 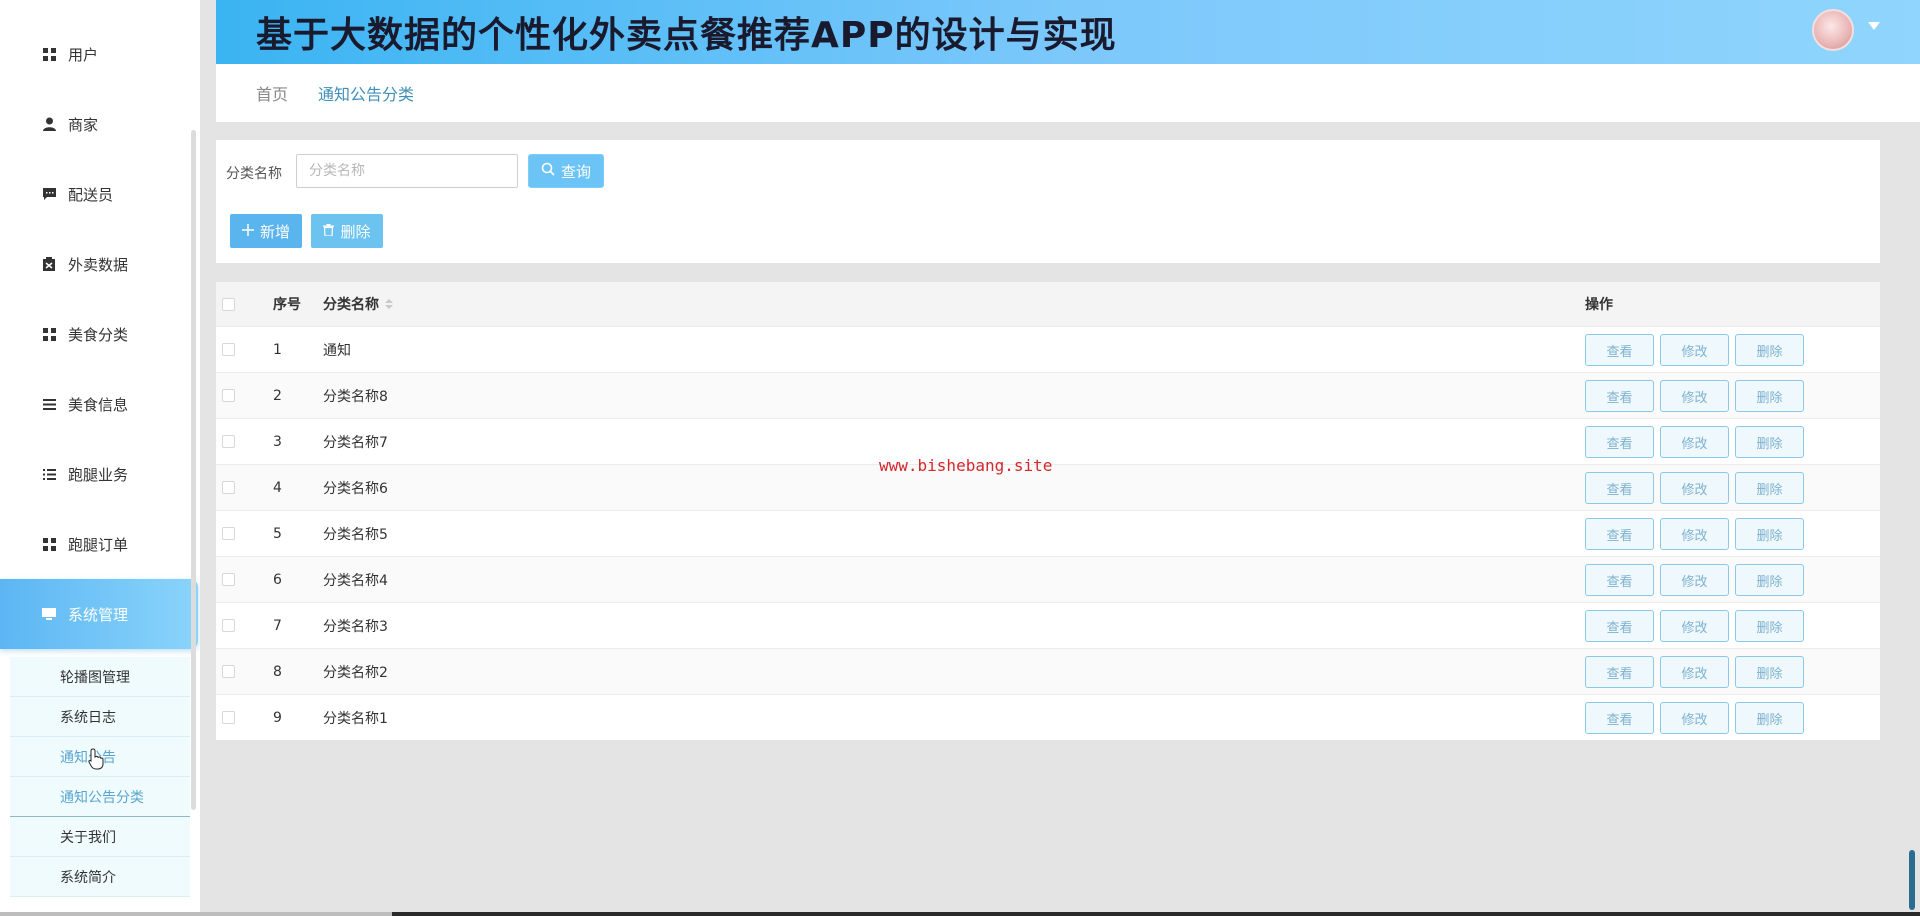 What do you see at coordinates (100, 797) in the screenshot?
I see `submenu-item-notice-category: 通知公告分类` at bounding box center [100, 797].